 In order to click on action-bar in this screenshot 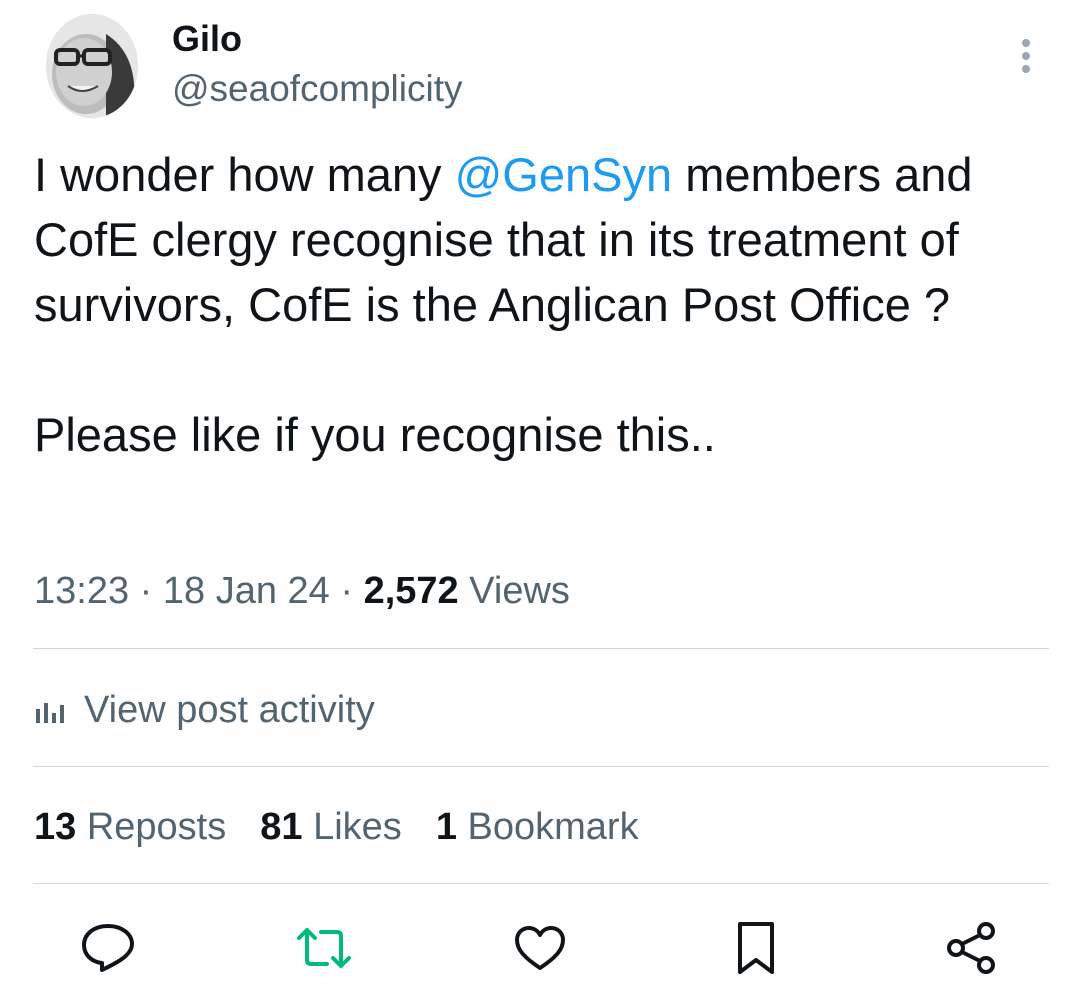, I will do `click(540, 948)`.